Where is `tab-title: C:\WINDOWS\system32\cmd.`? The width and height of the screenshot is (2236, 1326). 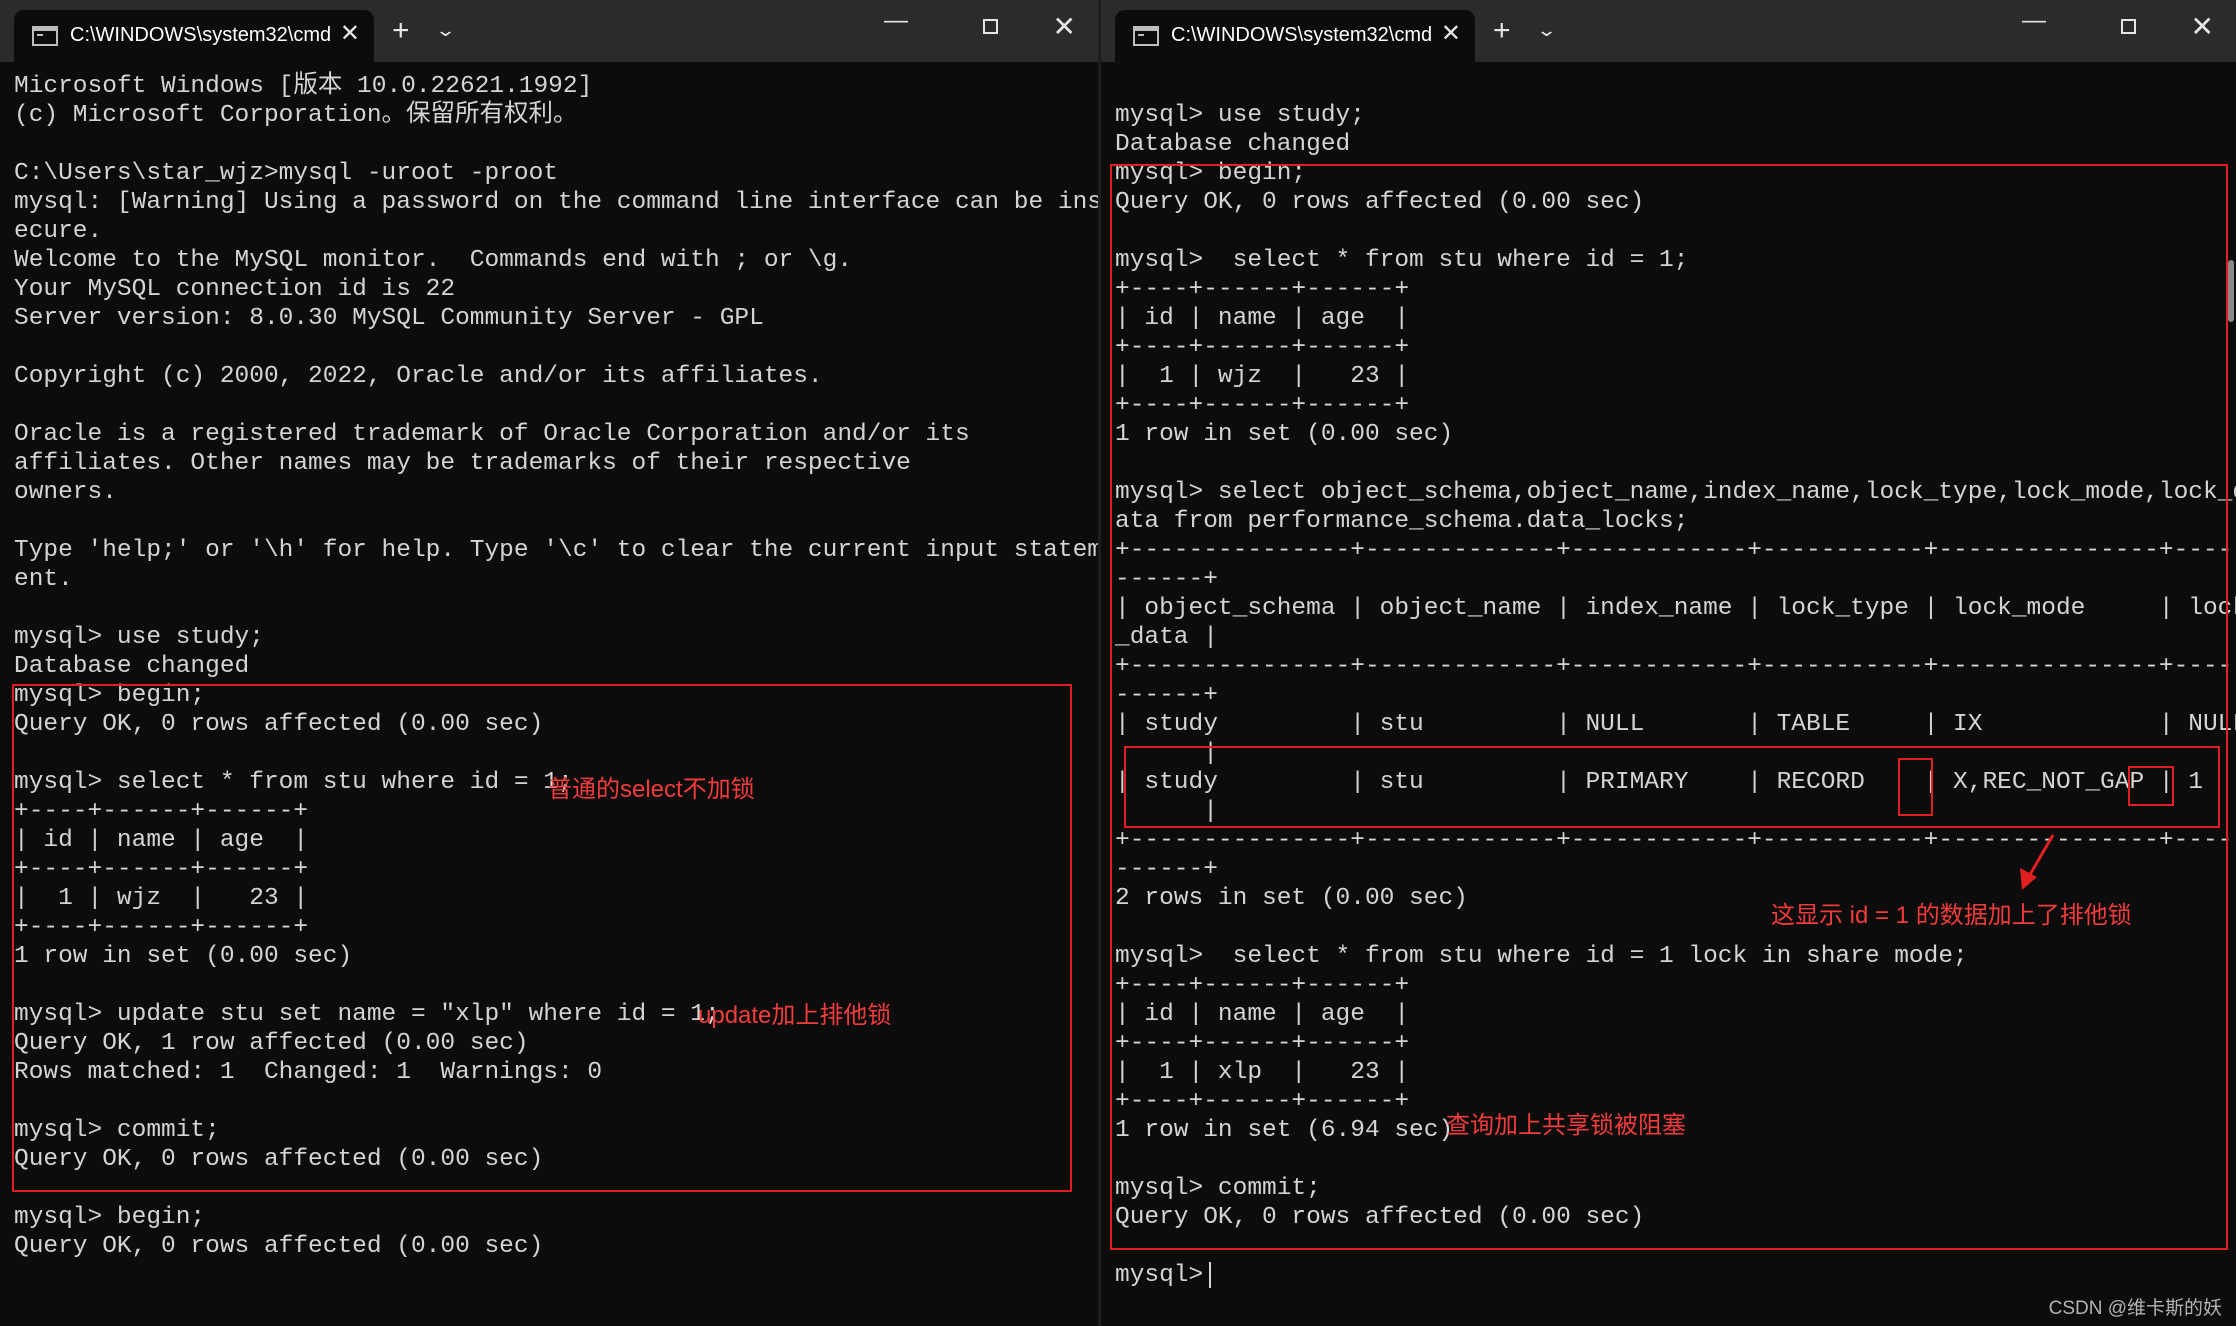
tab-title: C:\WINDOWS\system32\cmd. is located at coordinates (201, 35).